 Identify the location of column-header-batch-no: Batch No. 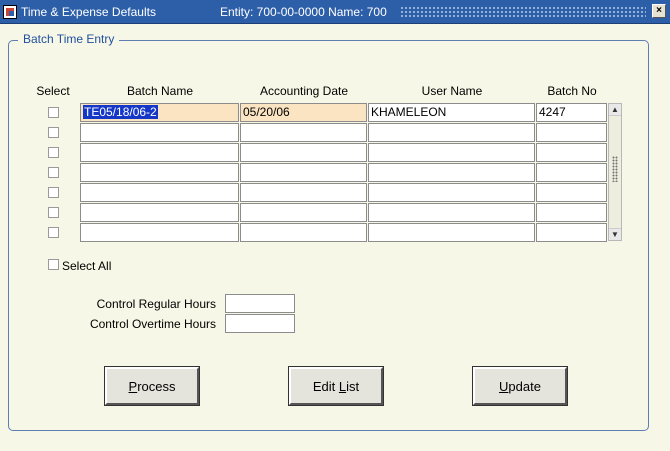
(572, 91).